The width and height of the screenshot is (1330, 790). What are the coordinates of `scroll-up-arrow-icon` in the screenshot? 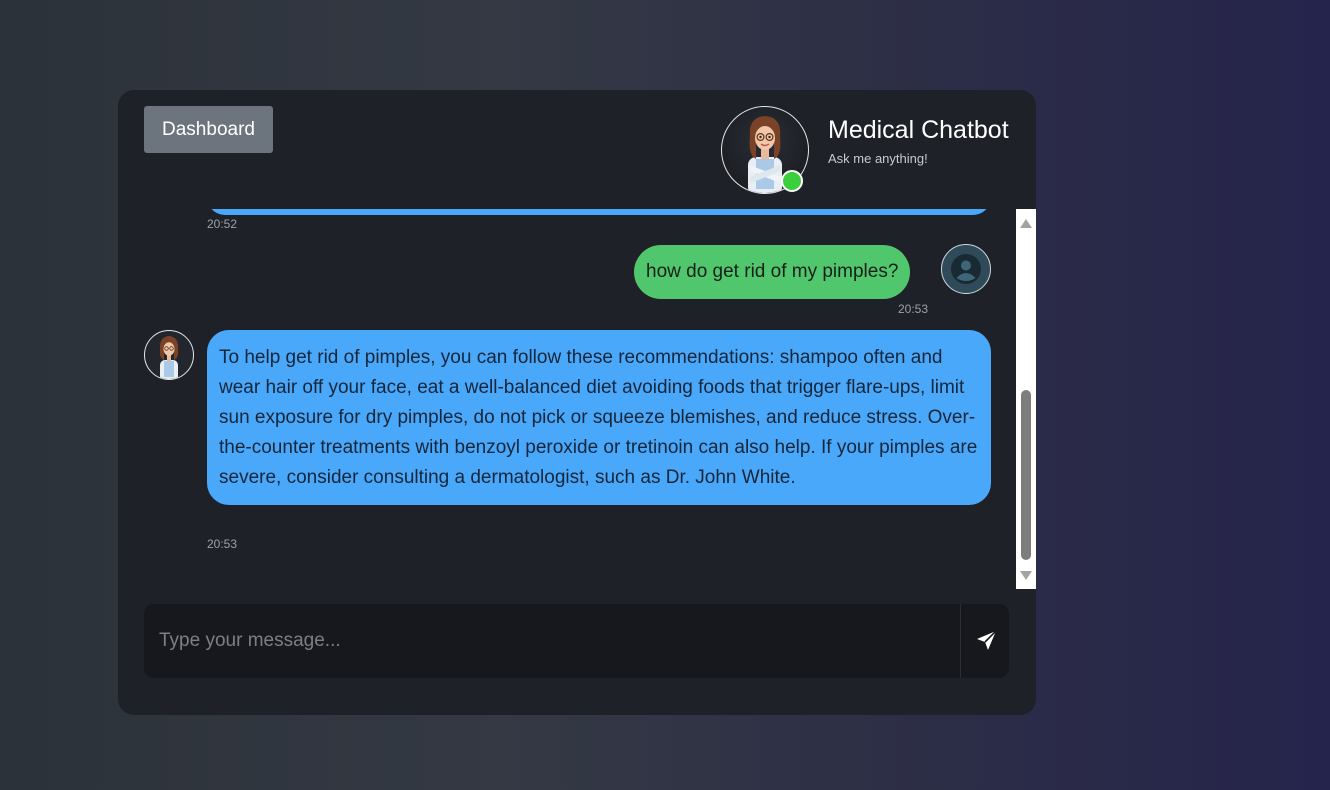 It's located at (1026, 223).